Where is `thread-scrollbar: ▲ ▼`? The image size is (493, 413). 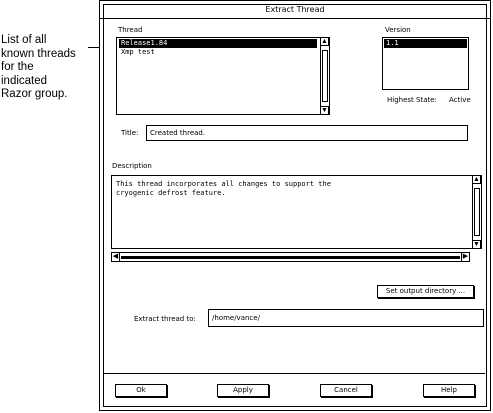 thread-scrollbar: ▲ ▼ is located at coordinates (324, 76).